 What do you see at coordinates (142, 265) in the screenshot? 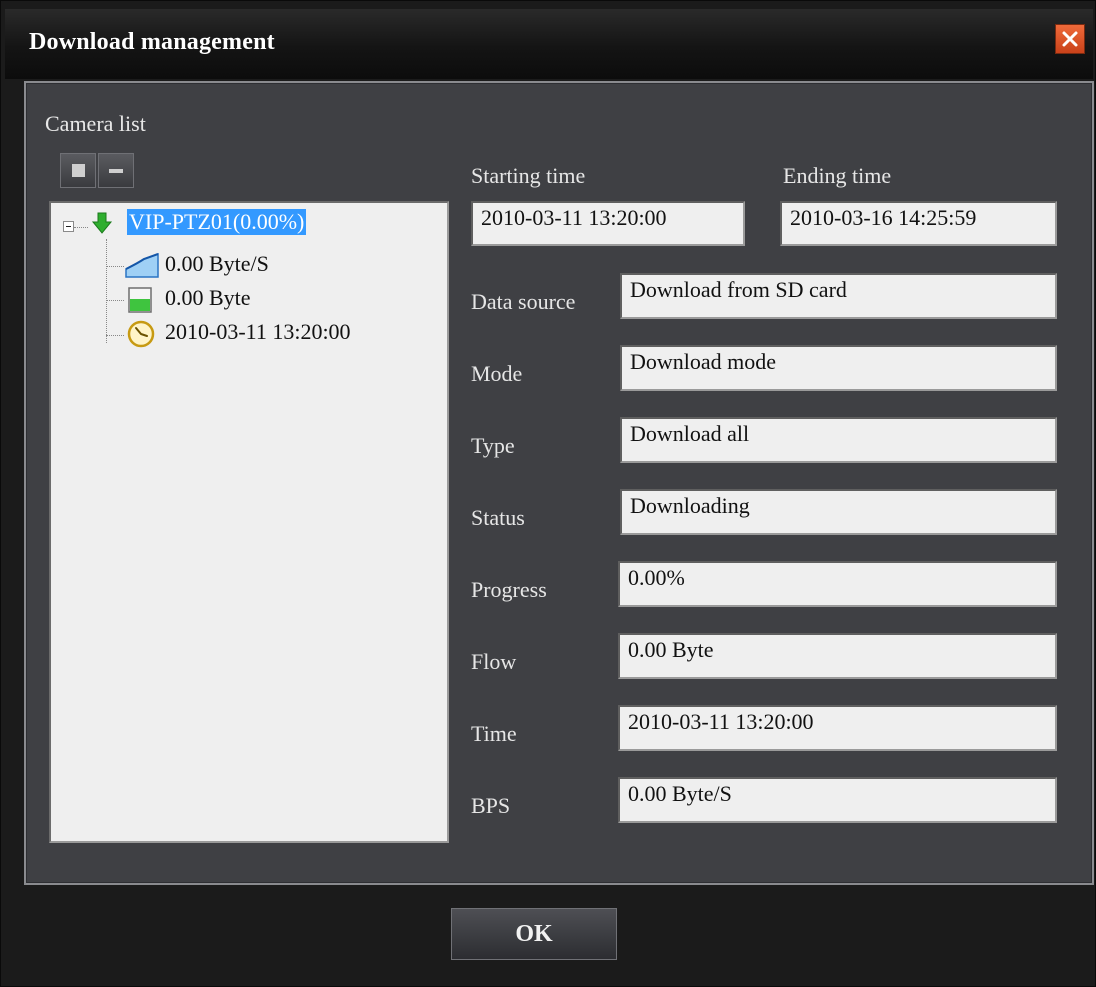
I see `speed-chart-icon` at bounding box center [142, 265].